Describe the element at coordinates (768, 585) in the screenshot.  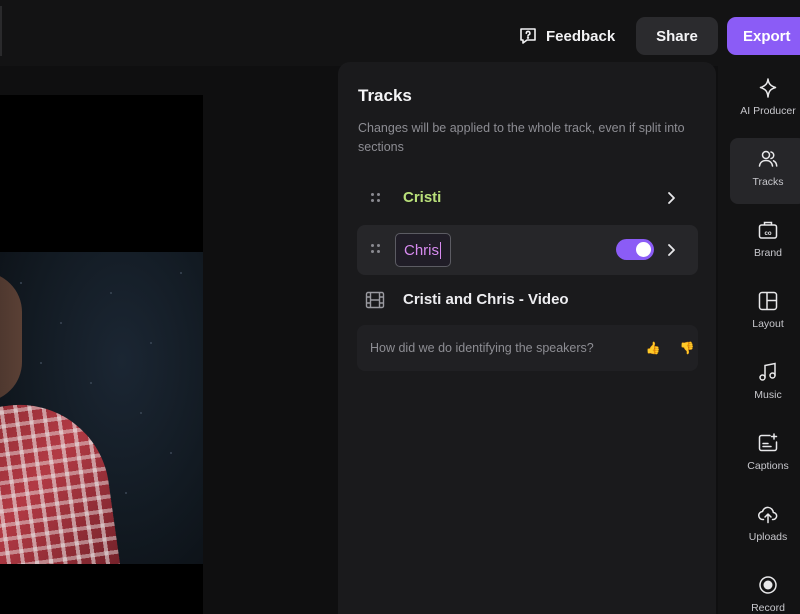
I see `record-icon` at that location.